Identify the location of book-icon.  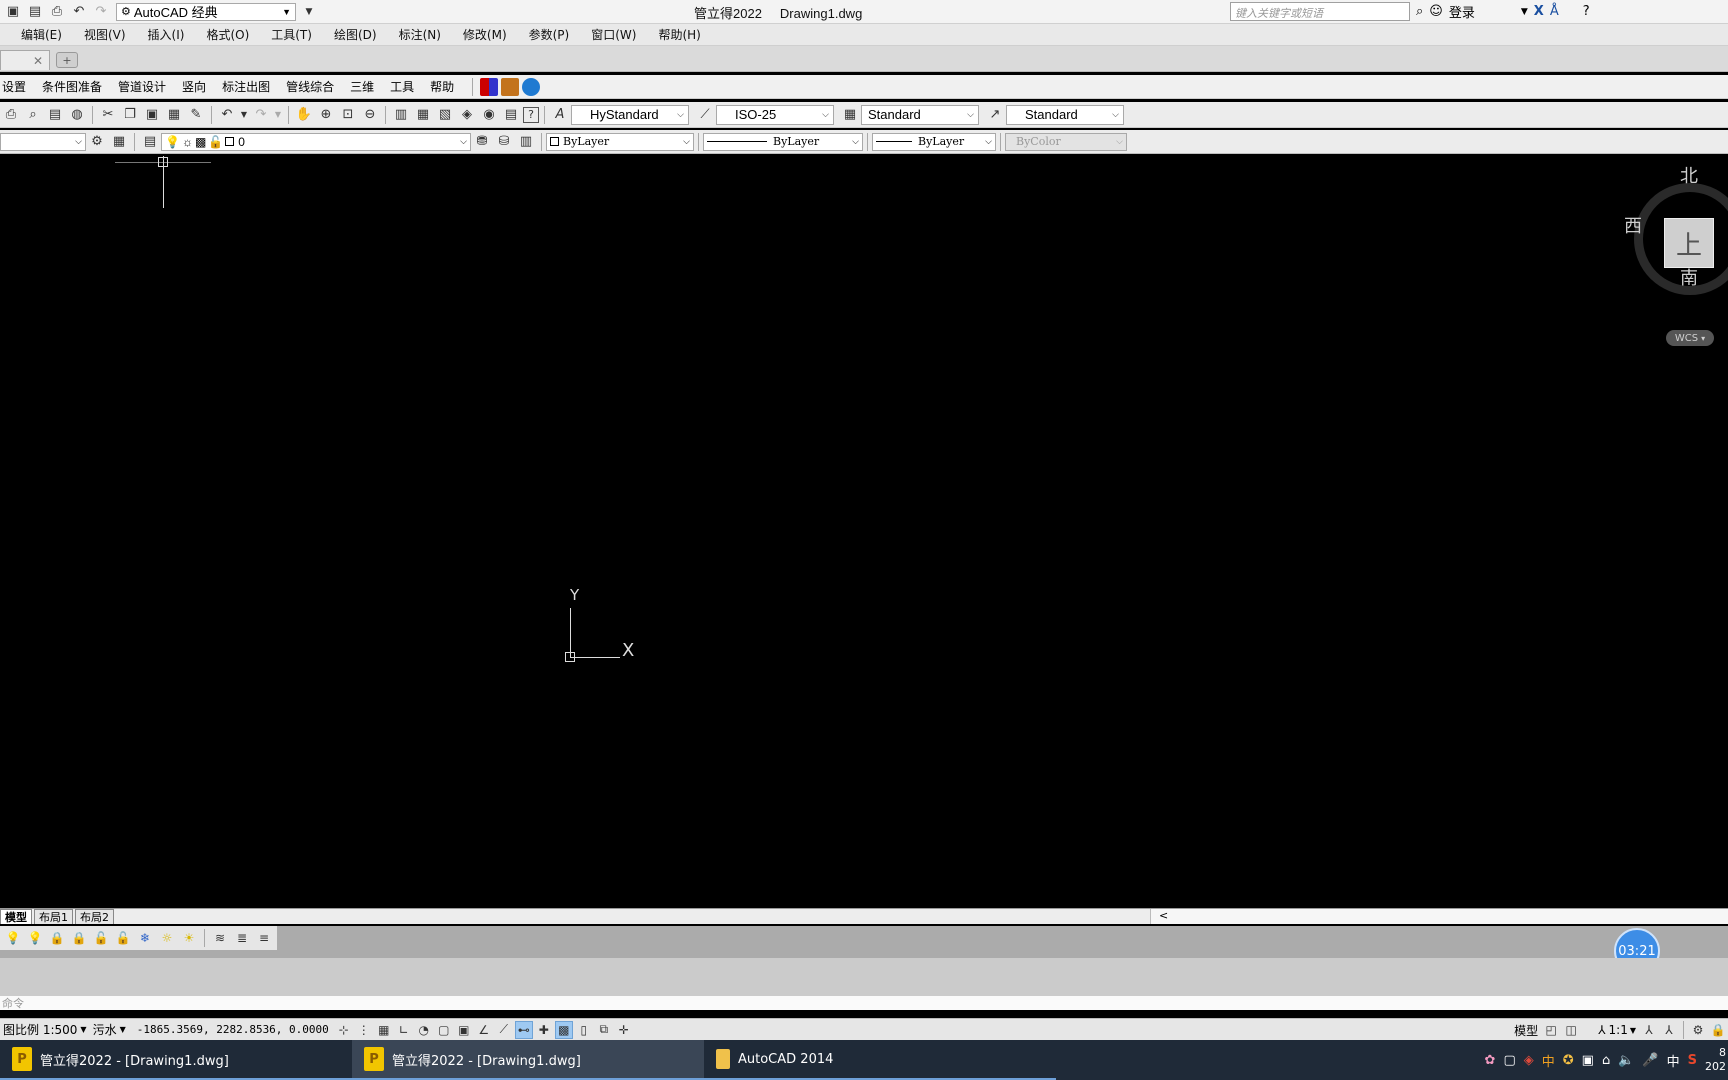
(489, 86).